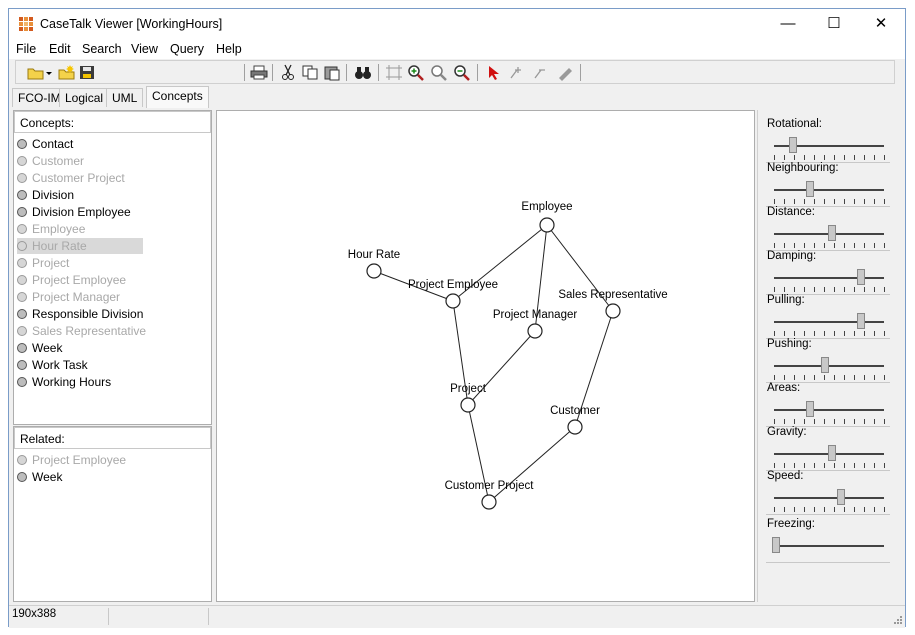 The image size is (915, 635). Describe the element at coordinates (288, 72) in the screenshot. I see `cut-icon` at that location.